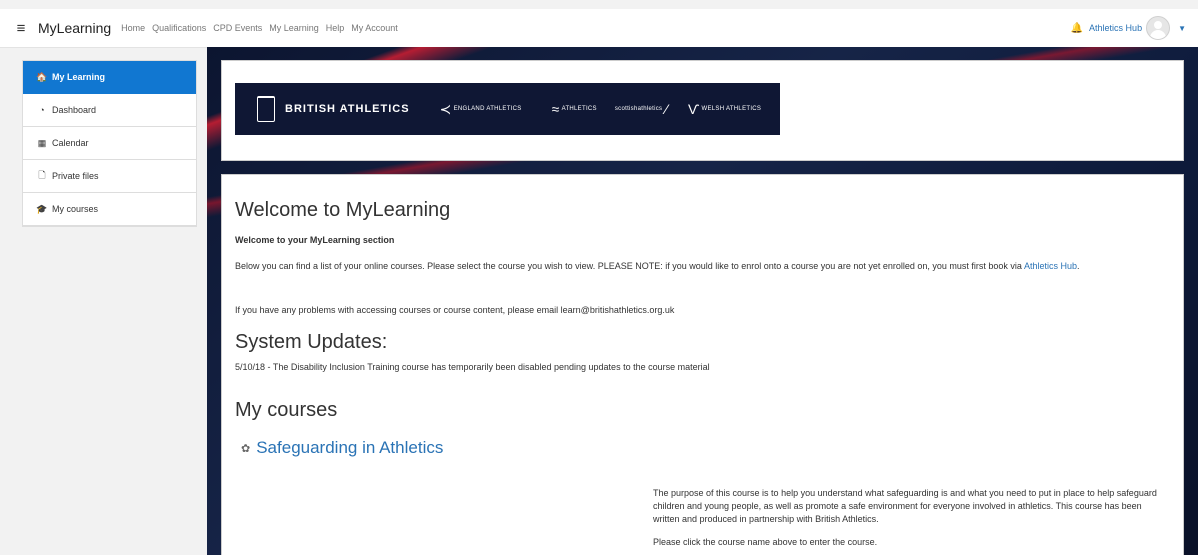 The width and height of the screenshot is (1198, 555). Describe the element at coordinates (445, 108) in the screenshot. I see `swoosh-icon: ≺` at that location.